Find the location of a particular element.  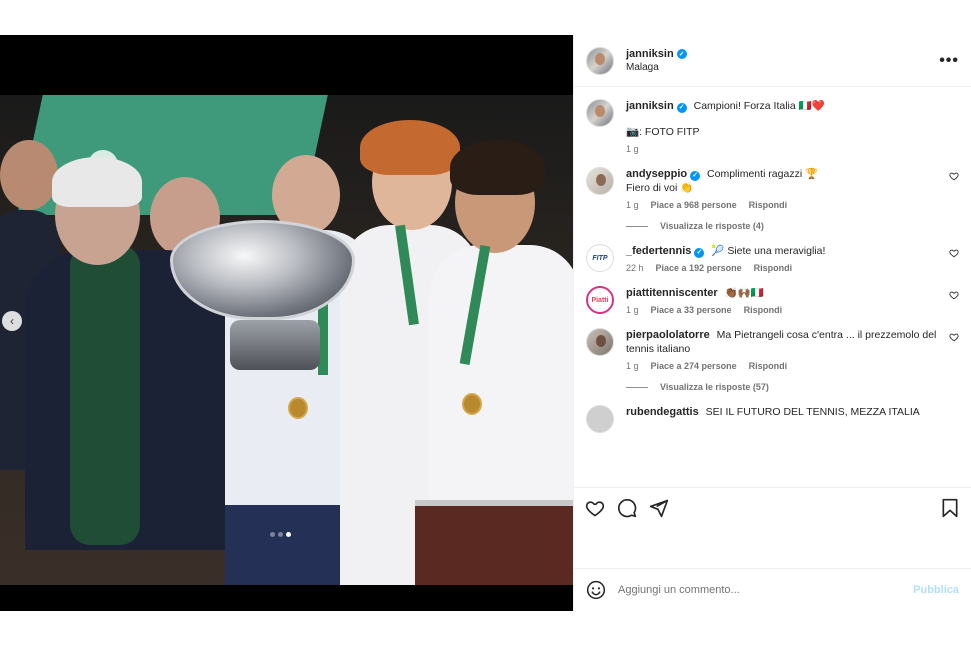

comment-input is located at coordinates (766, 590).